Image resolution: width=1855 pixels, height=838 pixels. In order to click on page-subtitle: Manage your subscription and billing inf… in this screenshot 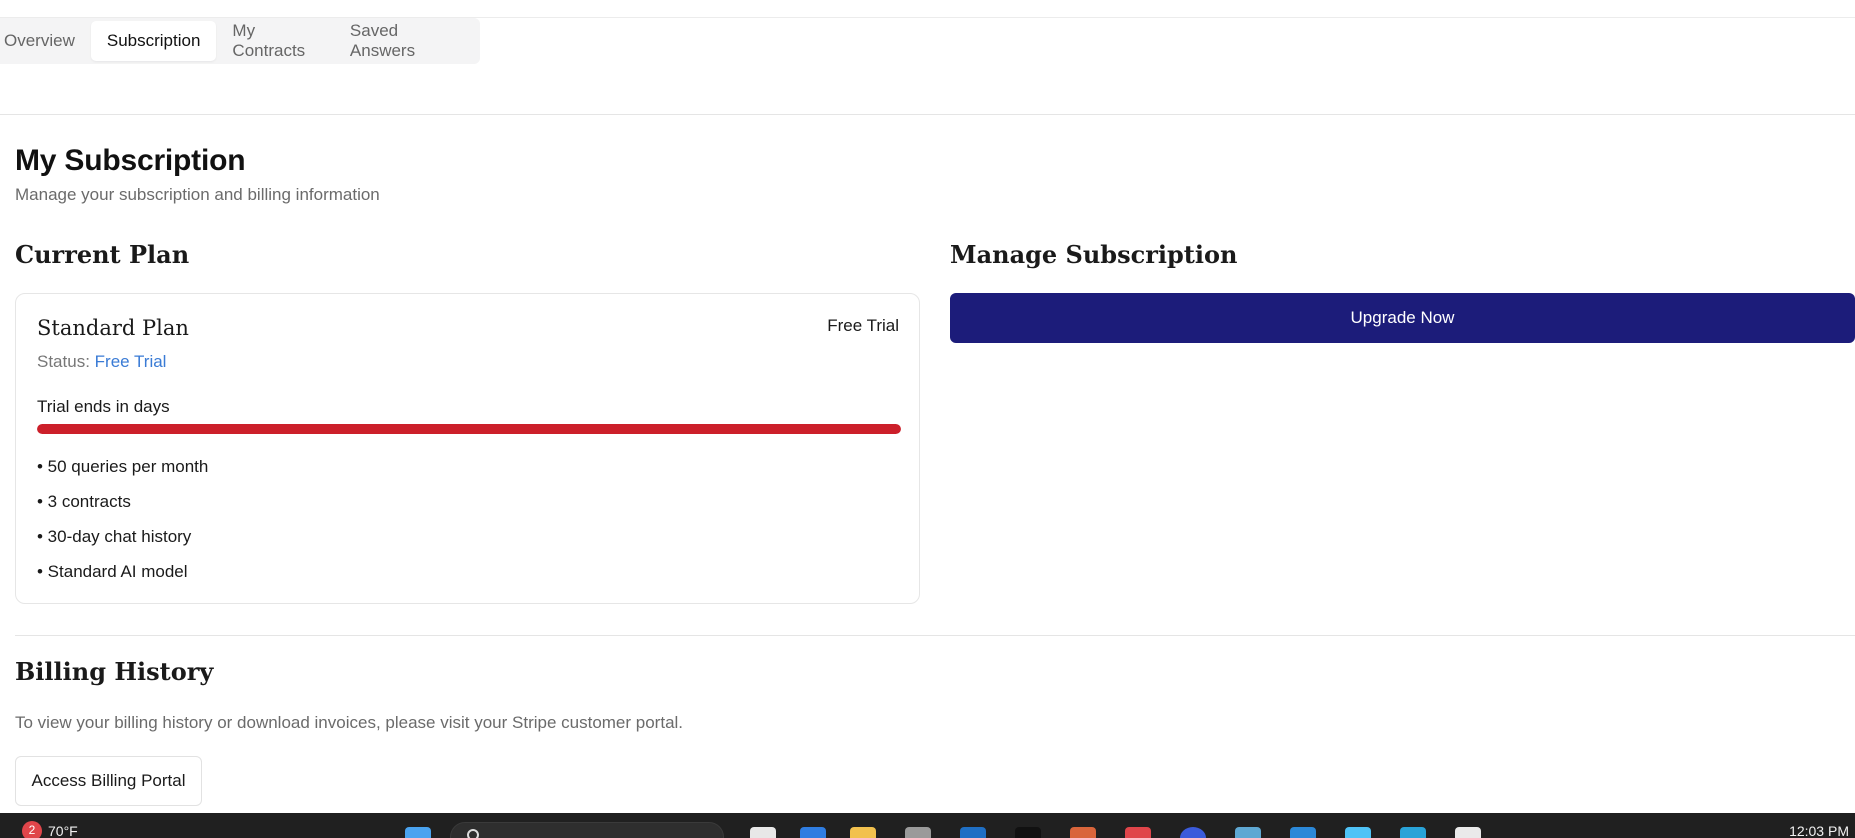, I will do `click(197, 194)`.